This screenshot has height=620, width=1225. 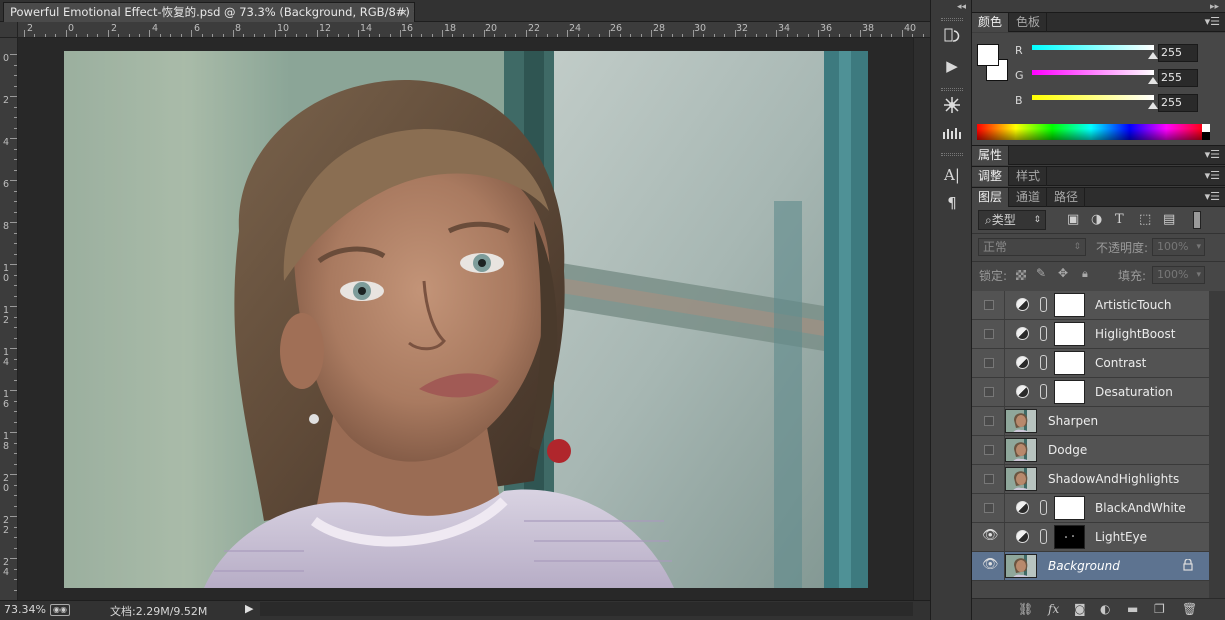 I want to click on adjustment-layer-icon: ◐, so click(x=1105, y=609).